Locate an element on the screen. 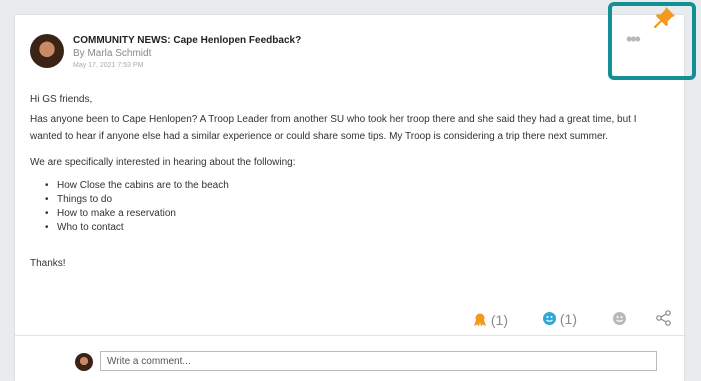 This screenshot has width=701, height=381. badge-reaction: (1) is located at coordinates (490, 319).